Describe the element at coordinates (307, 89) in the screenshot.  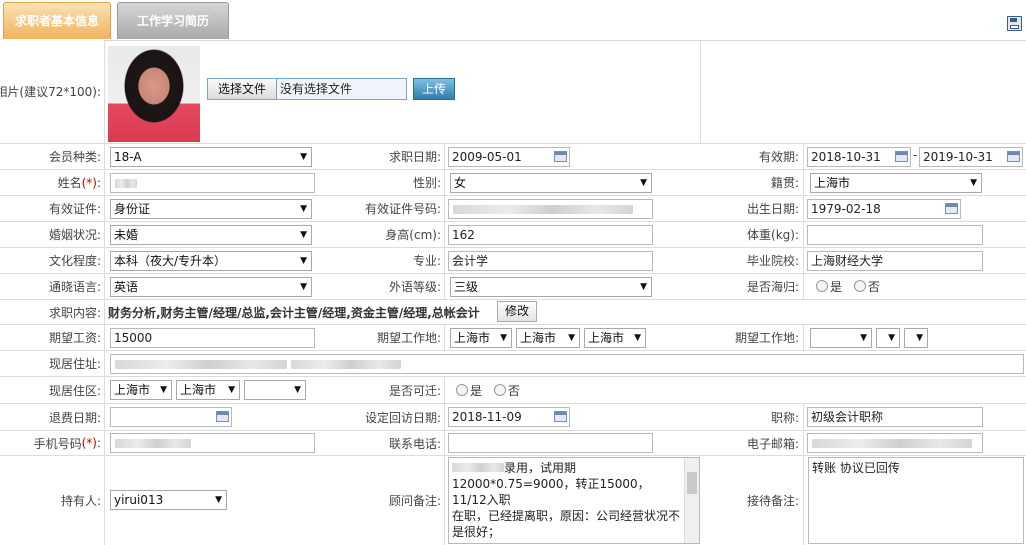
I see `file-picker: 选择文件 没有选择文件` at that location.